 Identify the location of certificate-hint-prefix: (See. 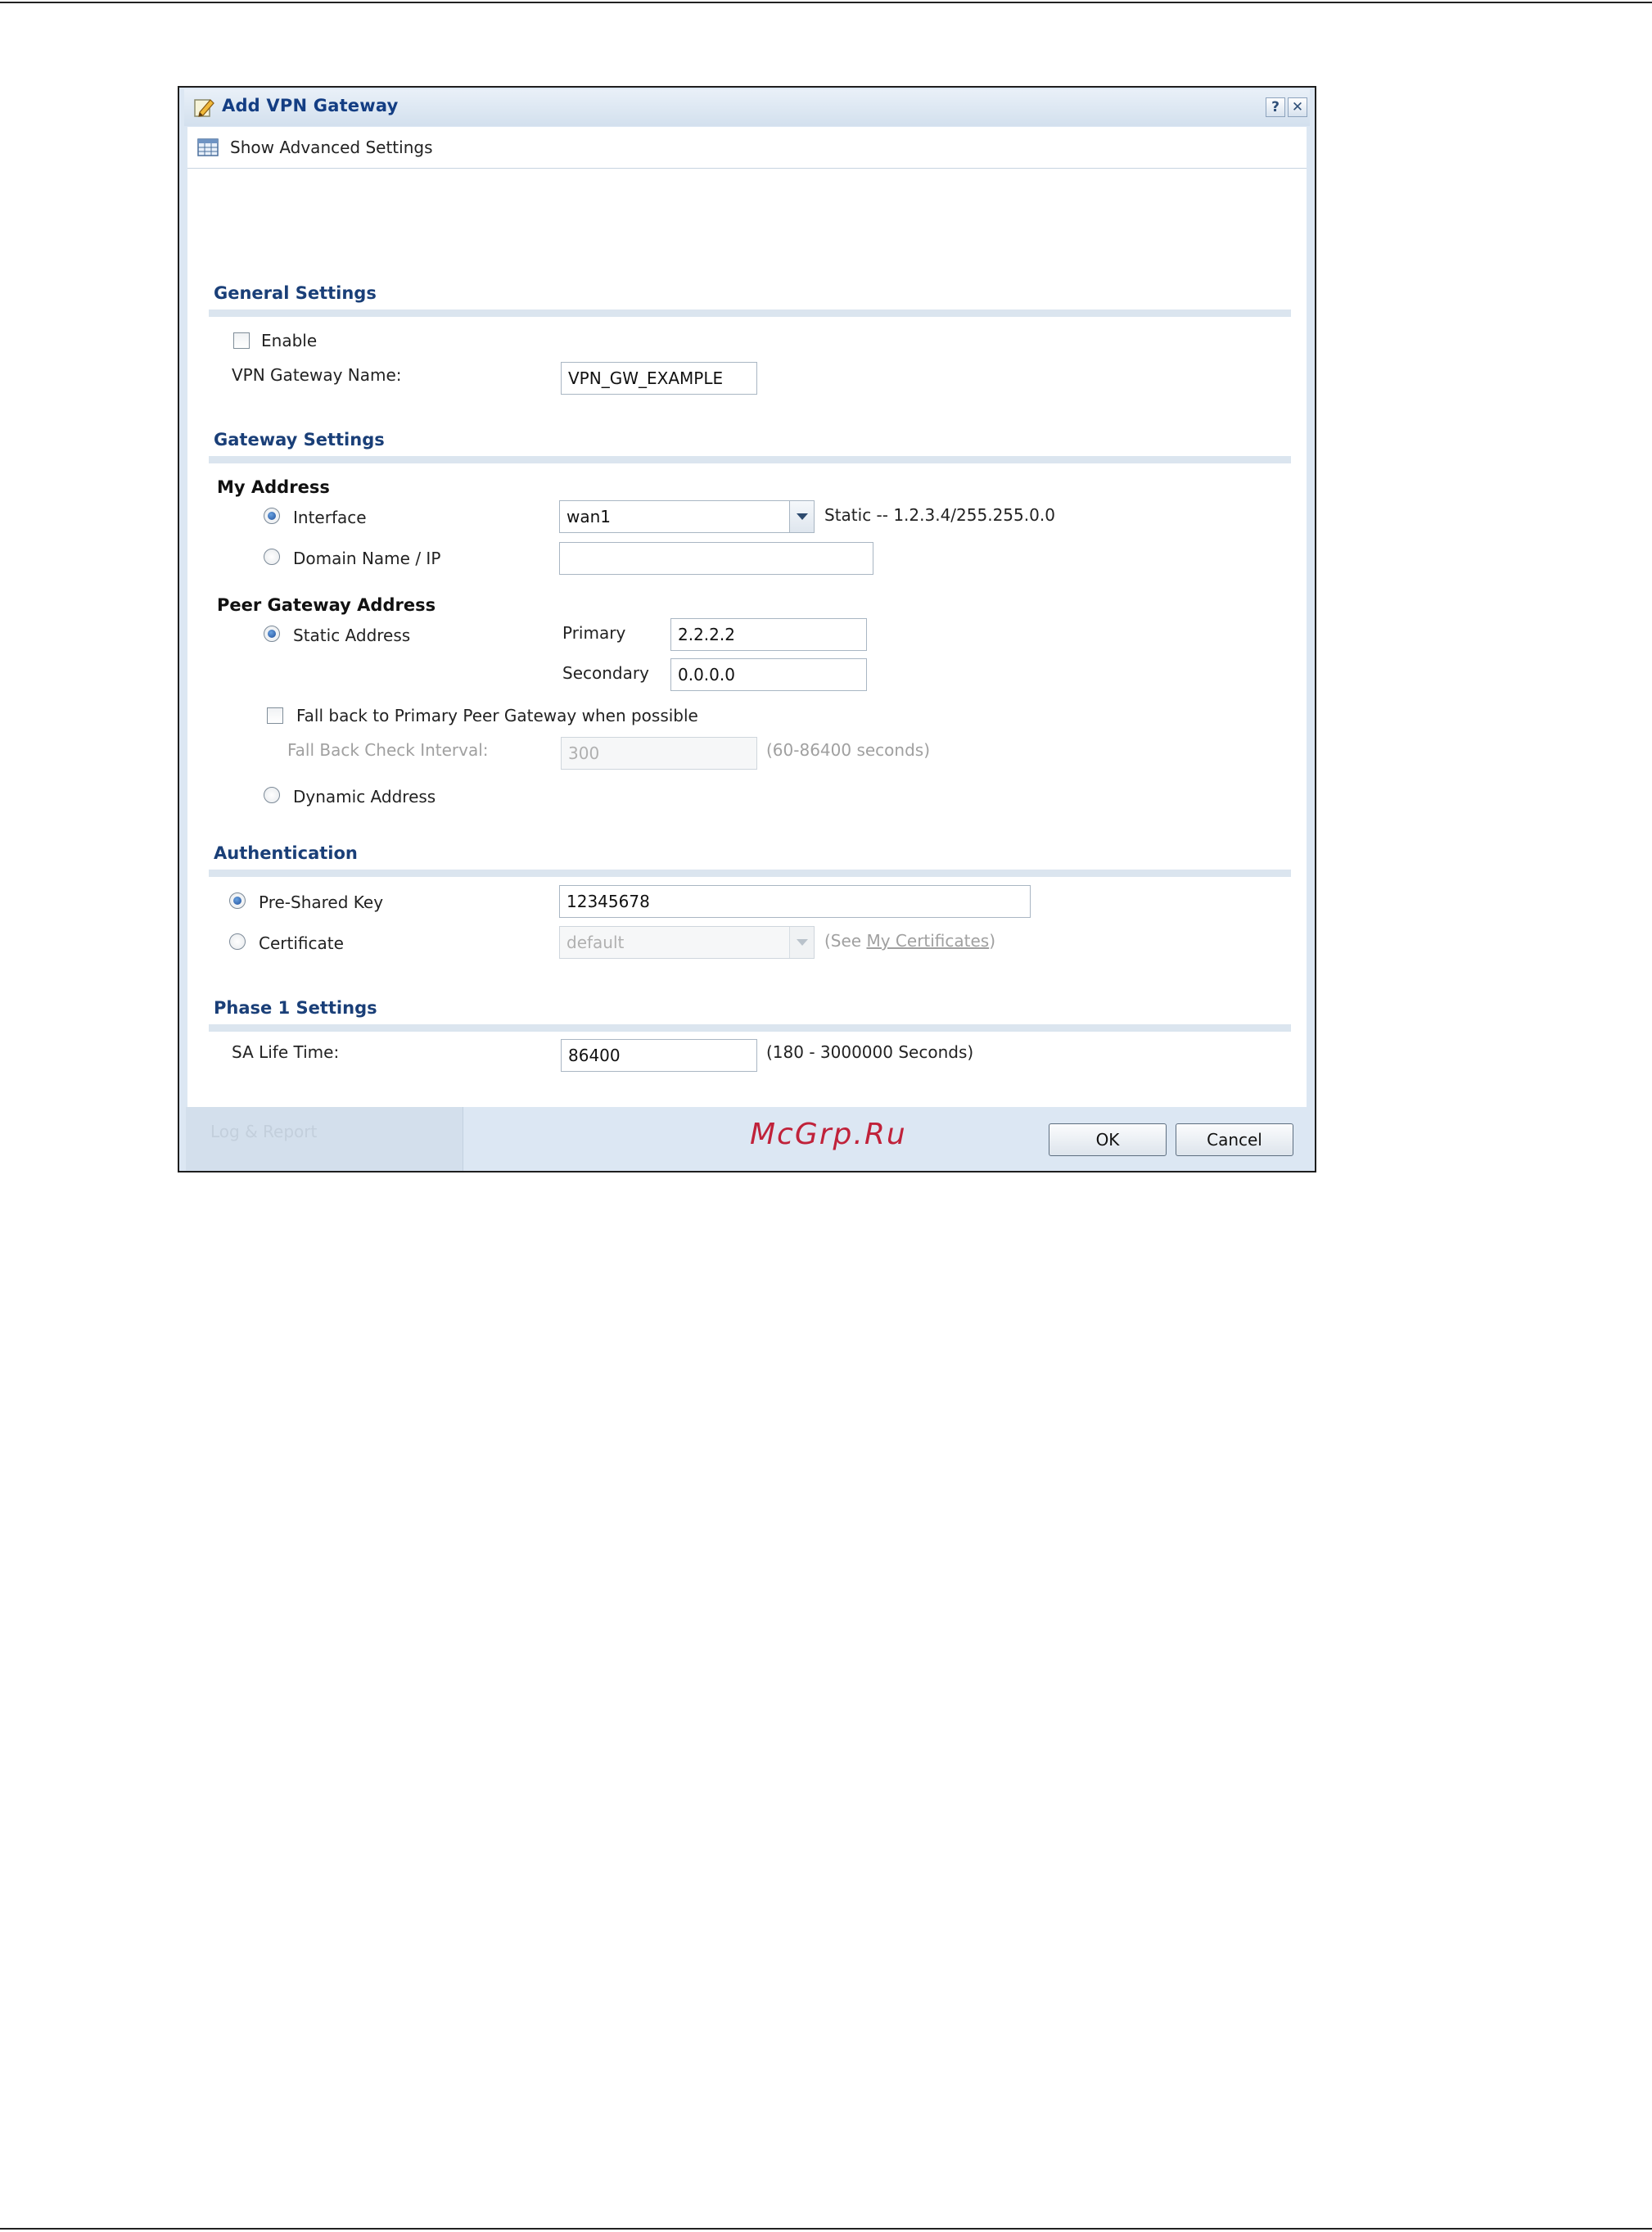
(845, 941).